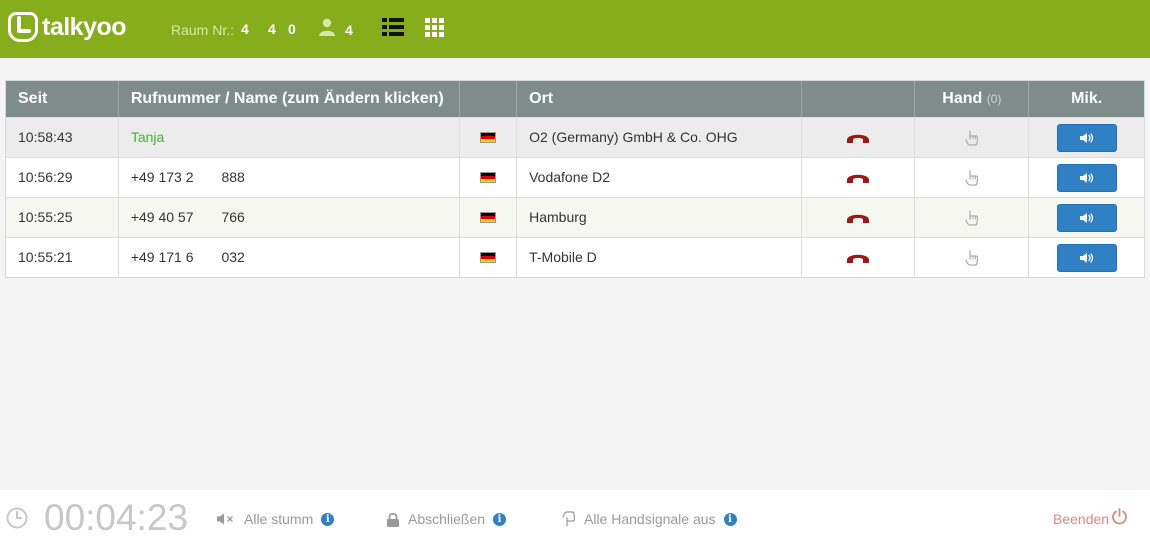  Describe the element at coordinates (292, 29) in the screenshot. I see `room-digit: 0` at that location.